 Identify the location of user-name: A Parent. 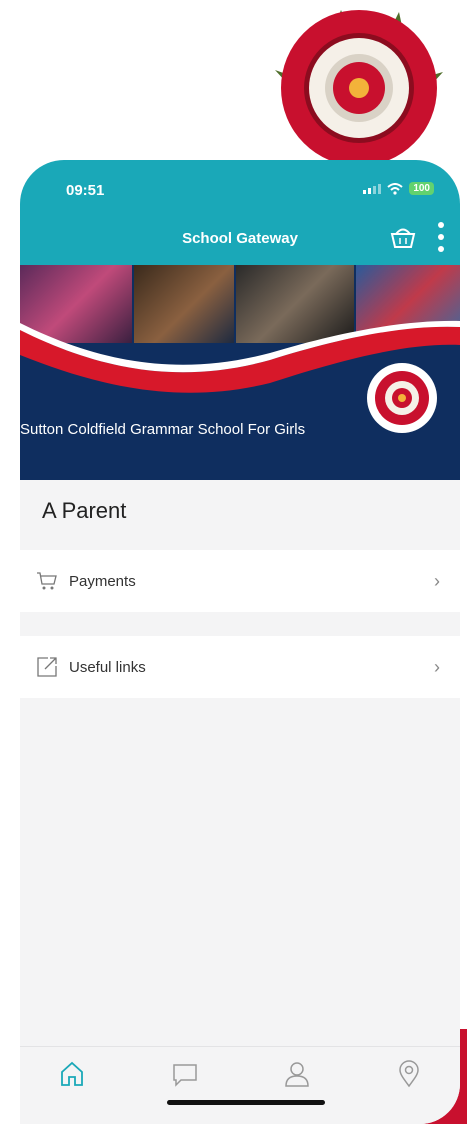
(84, 510).